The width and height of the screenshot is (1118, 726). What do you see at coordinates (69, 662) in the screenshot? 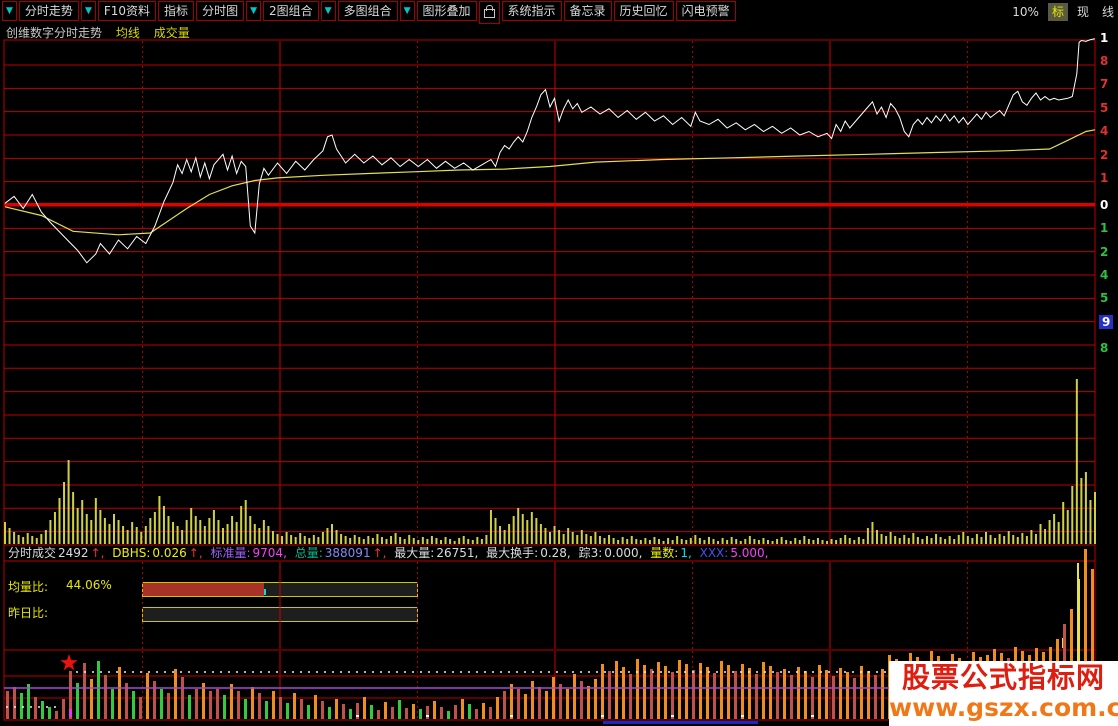
I see `star-marker` at bounding box center [69, 662].